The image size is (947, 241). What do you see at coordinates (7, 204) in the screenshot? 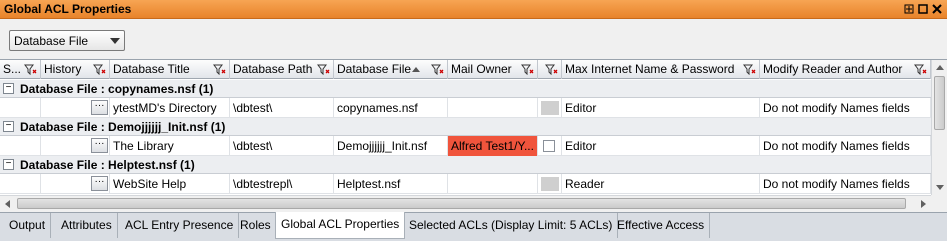
I see `scroll-left-icon` at bounding box center [7, 204].